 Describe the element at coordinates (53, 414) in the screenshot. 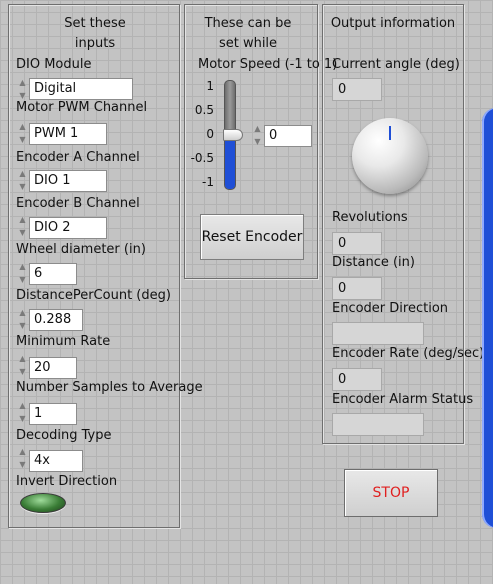

I see `number-samples-field: 1` at that location.